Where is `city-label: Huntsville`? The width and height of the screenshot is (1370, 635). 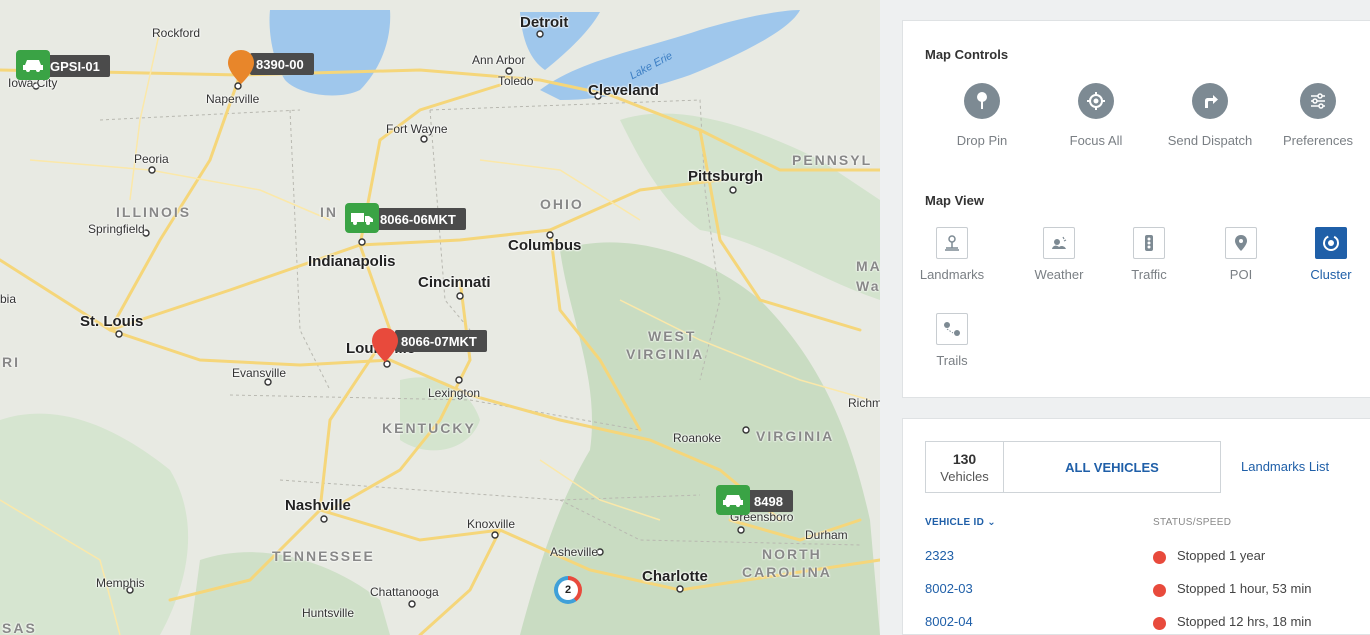
city-label: Huntsville is located at coordinates (328, 613).